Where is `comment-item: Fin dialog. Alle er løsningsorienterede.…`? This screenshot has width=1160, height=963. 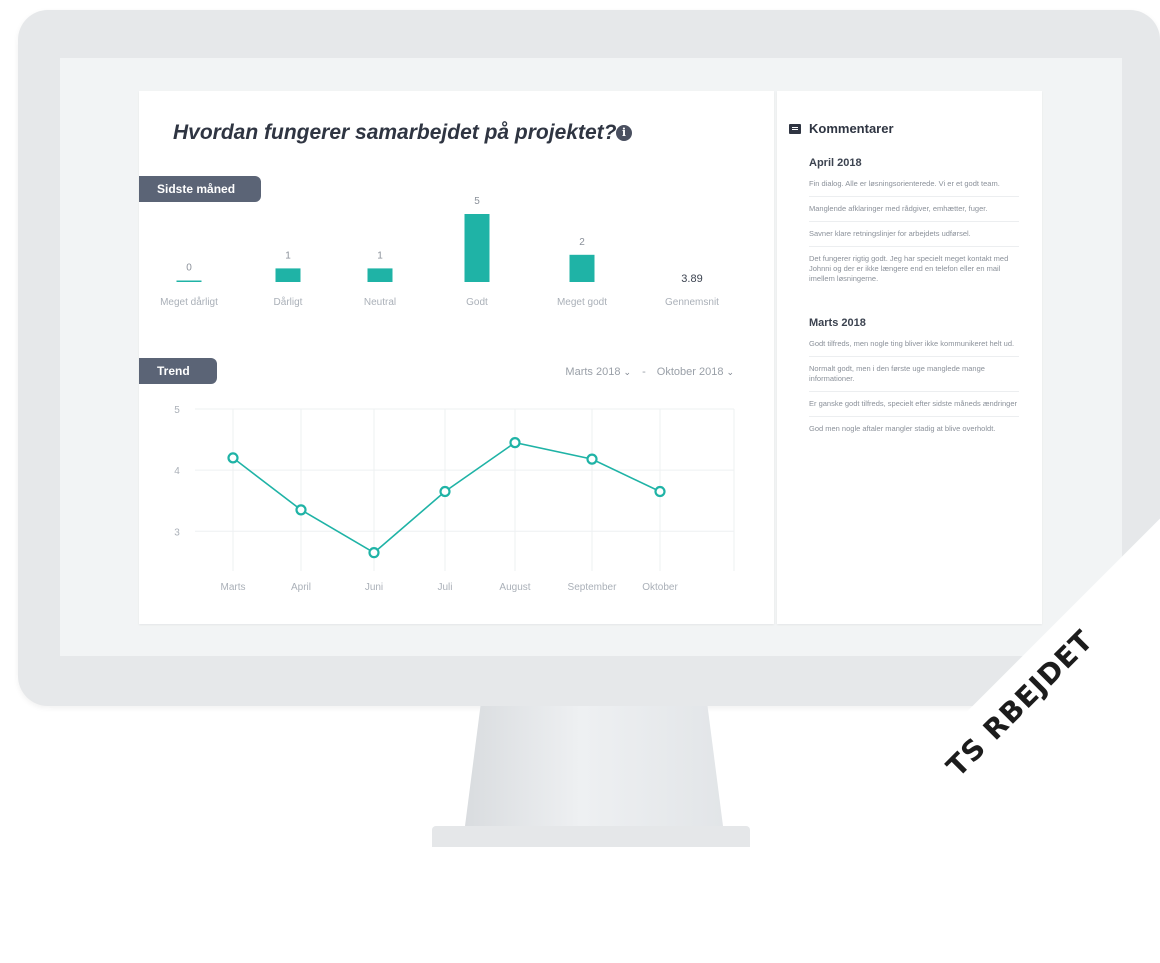
comment-item: Fin dialog. Alle er løsningsorienterede.… is located at coordinates (914, 188).